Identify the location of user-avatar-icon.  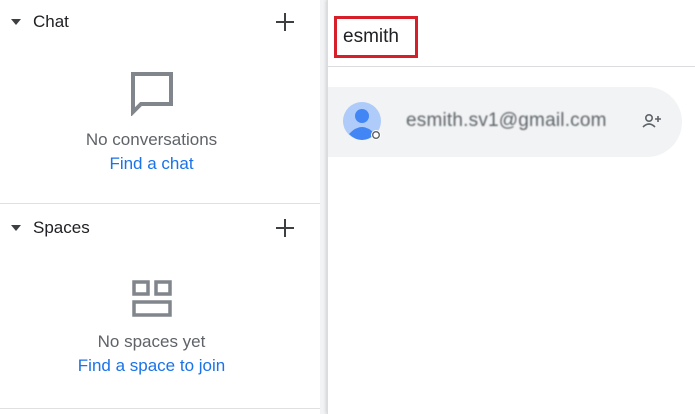
(362, 121).